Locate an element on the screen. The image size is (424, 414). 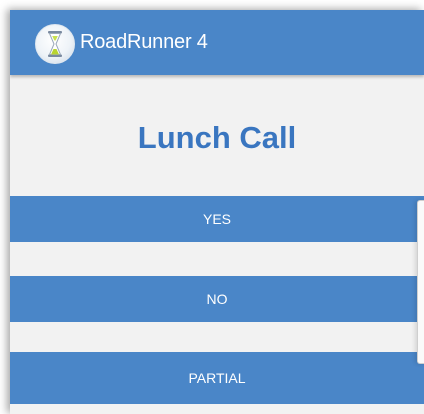
bottom-area is located at coordinates (217, 409).